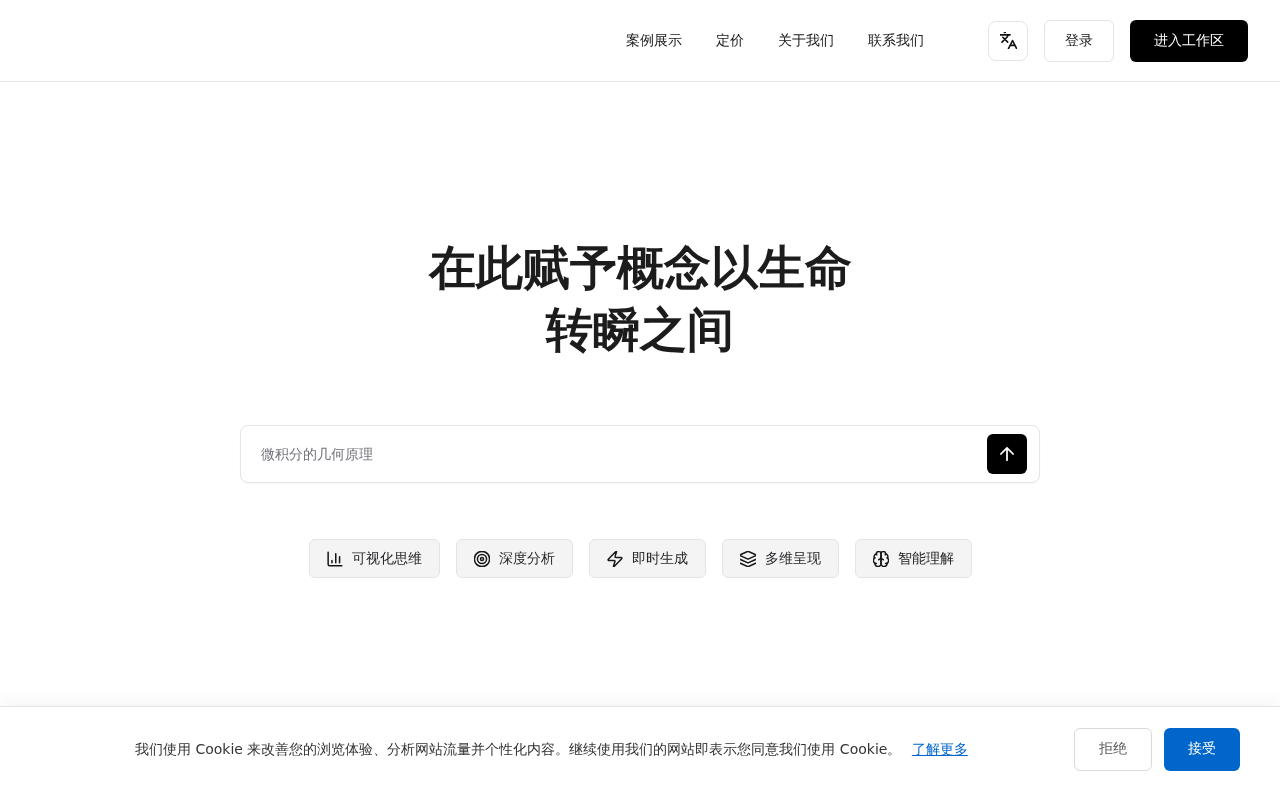 The image size is (1280, 800). I want to click on nav-link: 定价, so click(730, 39).